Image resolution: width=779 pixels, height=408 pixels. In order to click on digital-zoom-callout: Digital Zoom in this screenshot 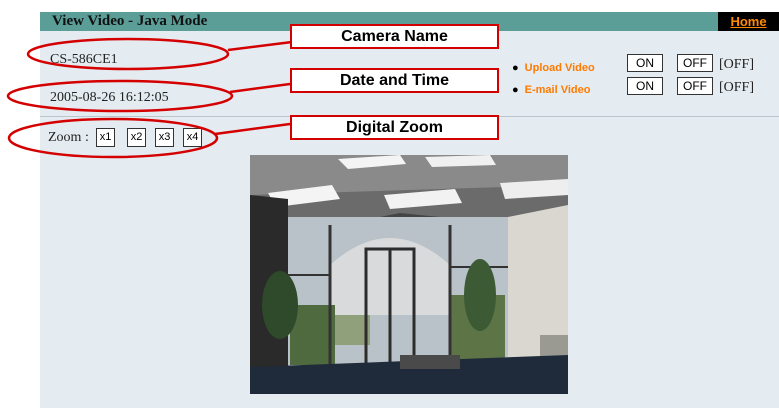, I will do `click(394, 127)`.